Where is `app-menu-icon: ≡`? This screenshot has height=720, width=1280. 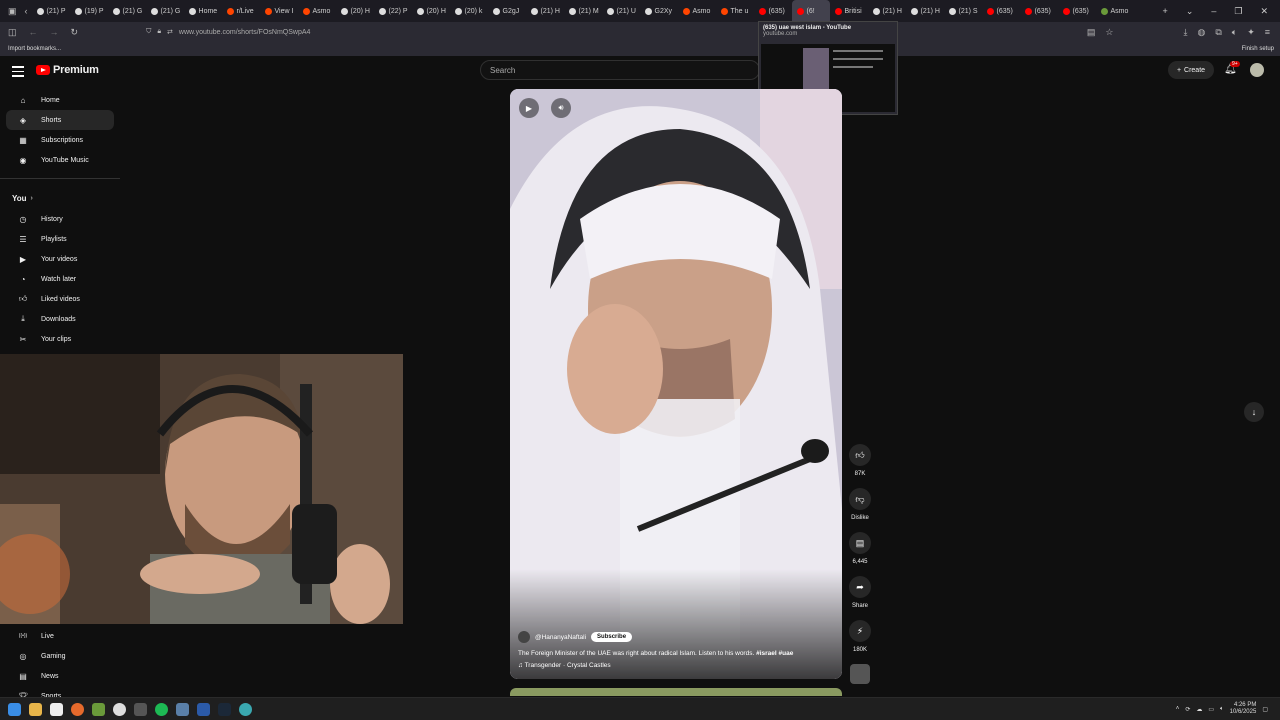 app-menu-icon: ≡ is located at coordinates (1267, 32).